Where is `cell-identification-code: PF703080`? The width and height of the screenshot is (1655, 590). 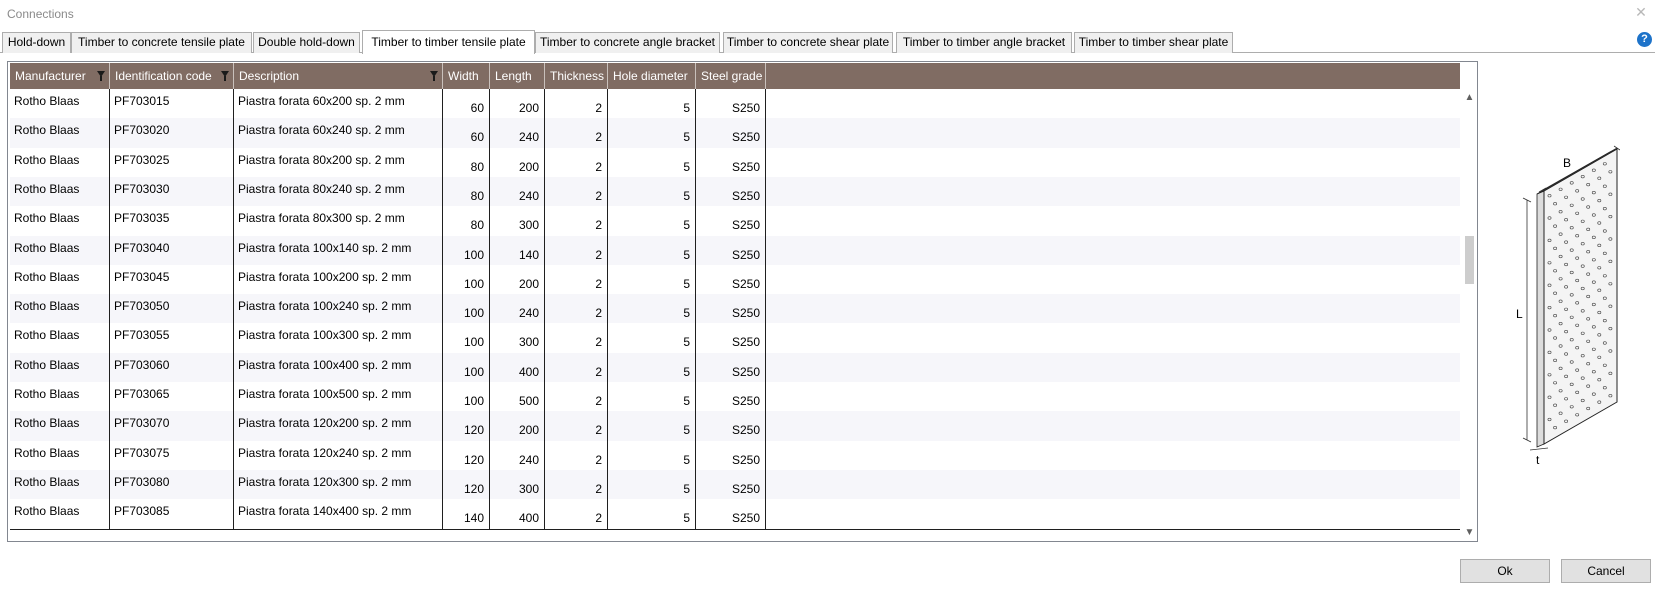
cell-identification-code: PF703080 is located at coordinates (172, 484).